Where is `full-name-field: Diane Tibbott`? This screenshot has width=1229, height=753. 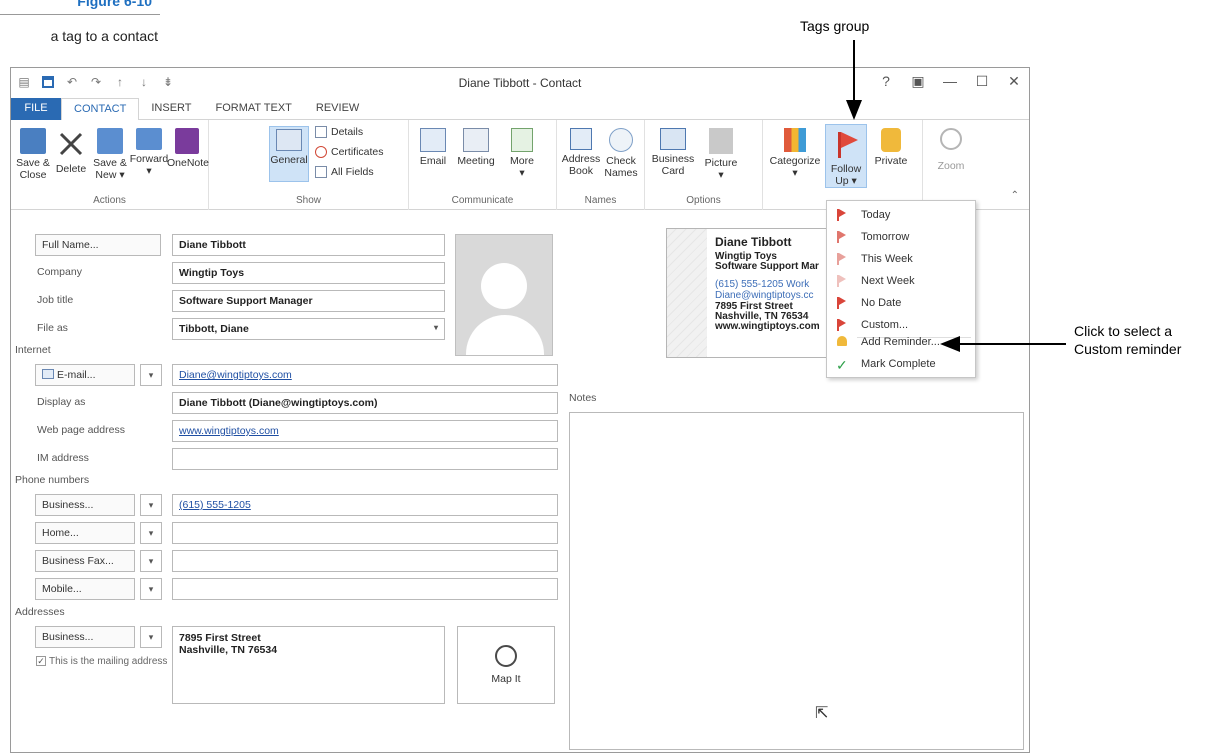
full-name-field: Diane Tibbott is located at coordinates (308, 245).